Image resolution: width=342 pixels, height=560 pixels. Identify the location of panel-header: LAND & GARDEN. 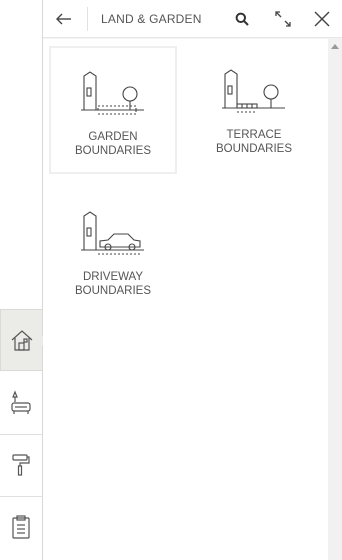
(192, 19).